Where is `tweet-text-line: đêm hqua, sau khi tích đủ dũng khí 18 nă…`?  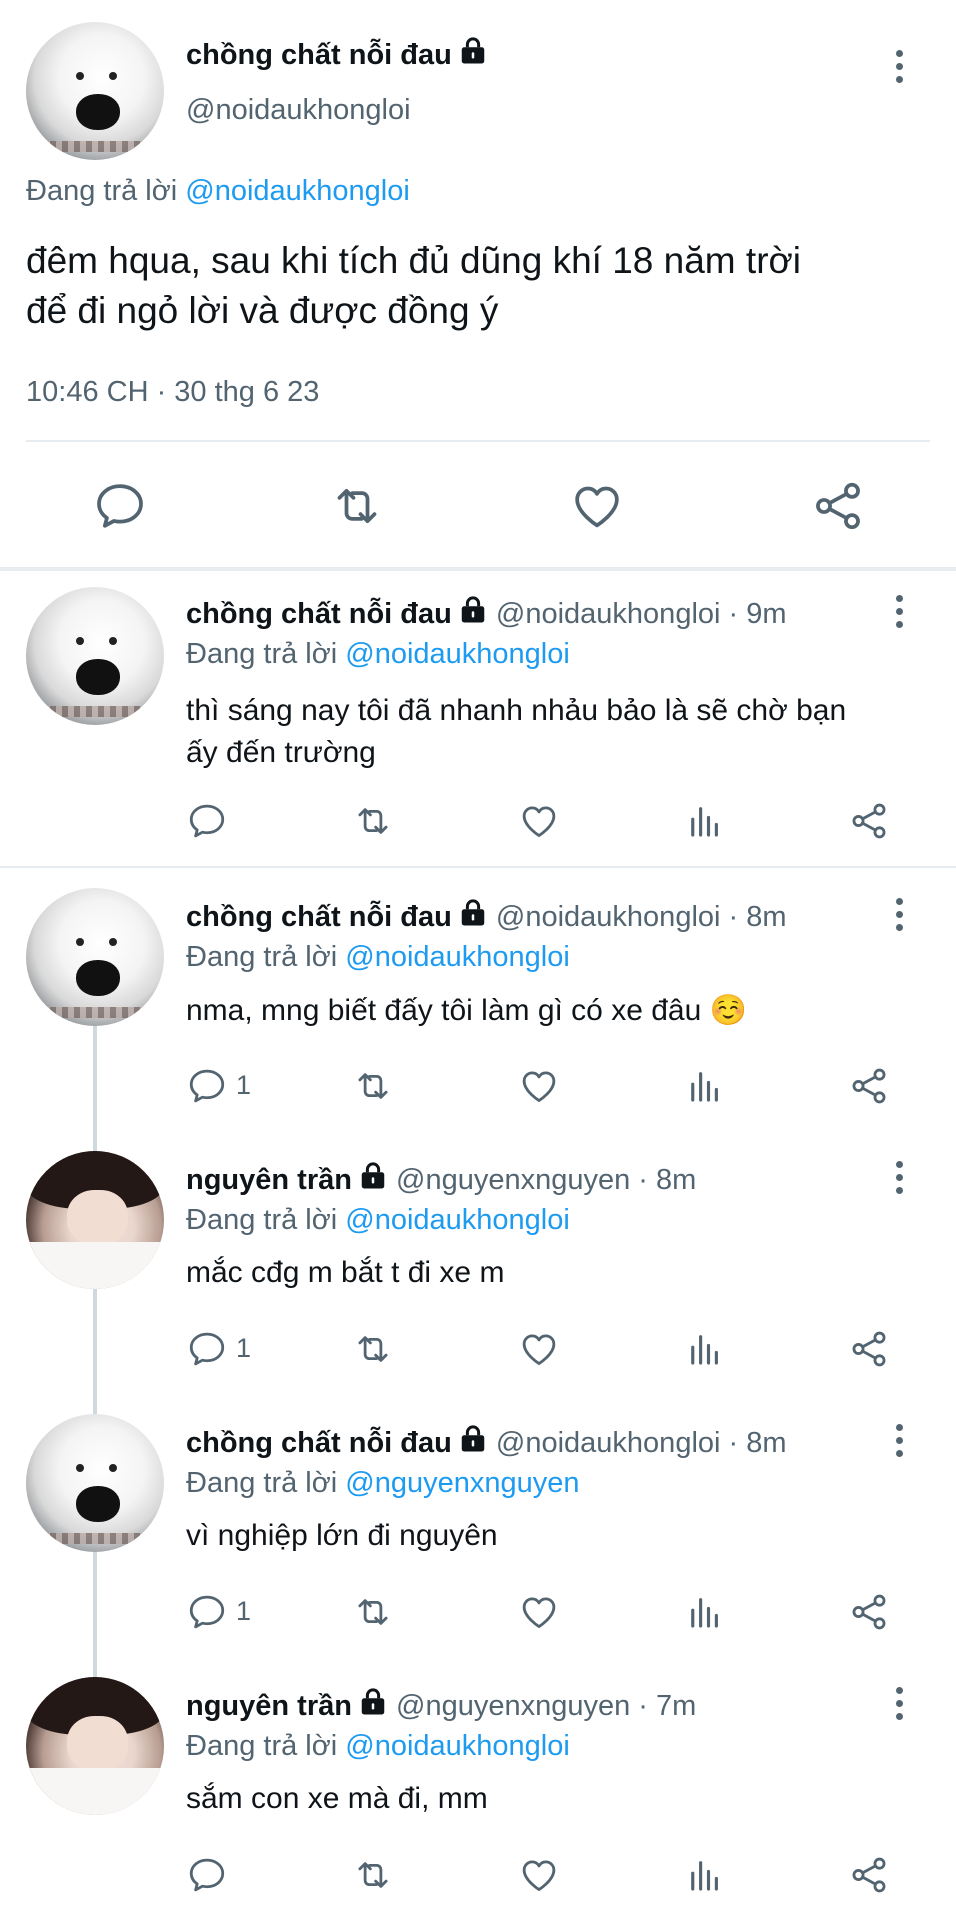
tweet-text-line: đêm hqua, sau khi tích đủ dũng khí 18 nă… is located at coordinates (413, 260).